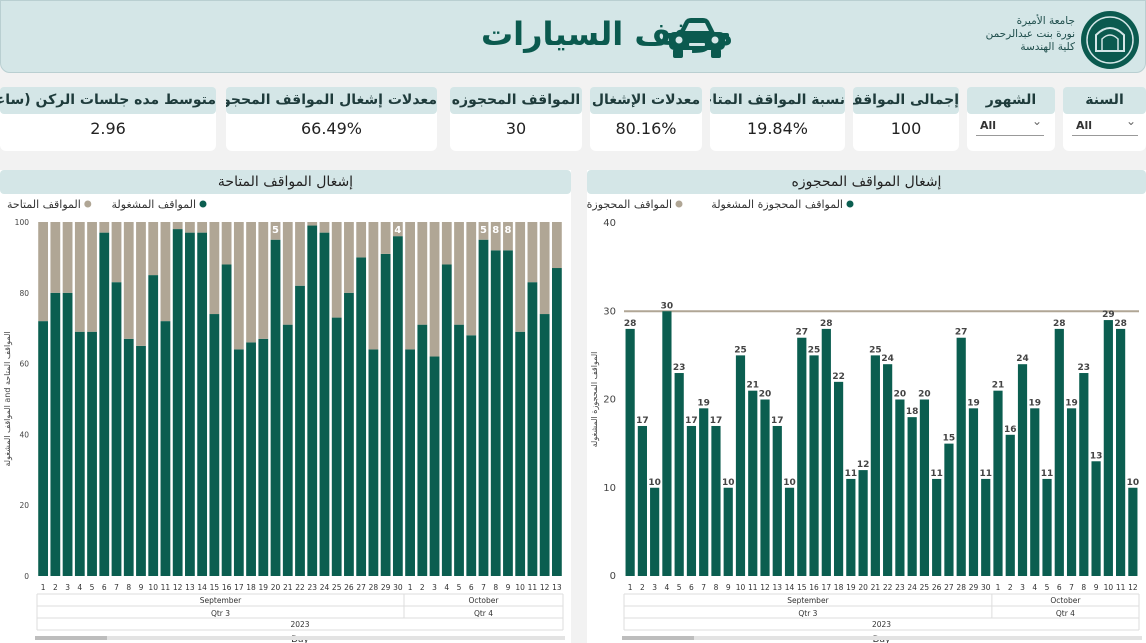 The height and width of the screenshot is (643, 1146). Describe the element at coordinates (300, 587) in the screenshot. I see `x-tick-label: 22` at that location.